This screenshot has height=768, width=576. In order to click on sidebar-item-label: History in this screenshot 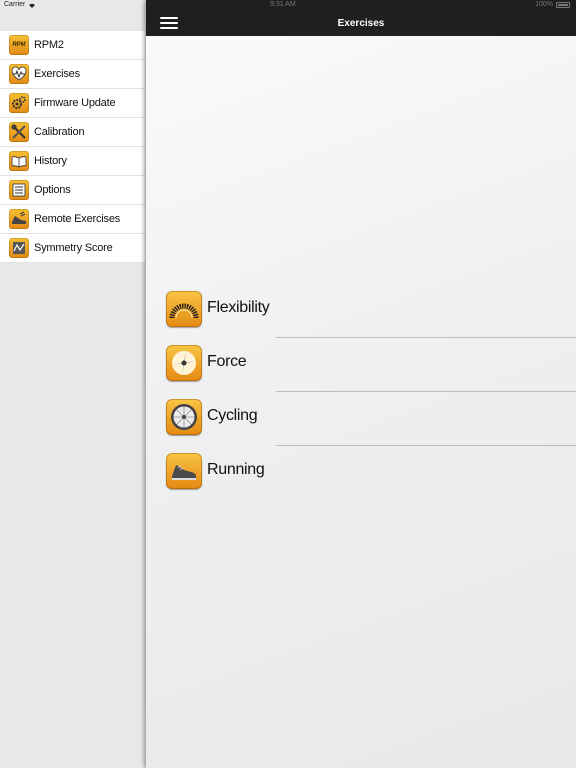, I will do `click(50, 161)`.